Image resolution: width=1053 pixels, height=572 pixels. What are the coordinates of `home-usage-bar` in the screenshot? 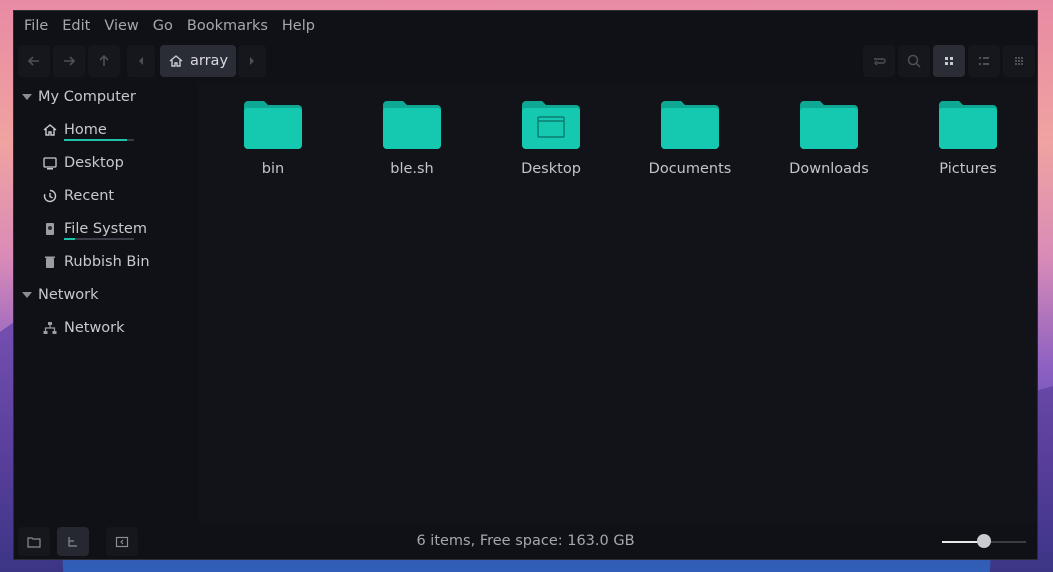 It's located at (99, 140).